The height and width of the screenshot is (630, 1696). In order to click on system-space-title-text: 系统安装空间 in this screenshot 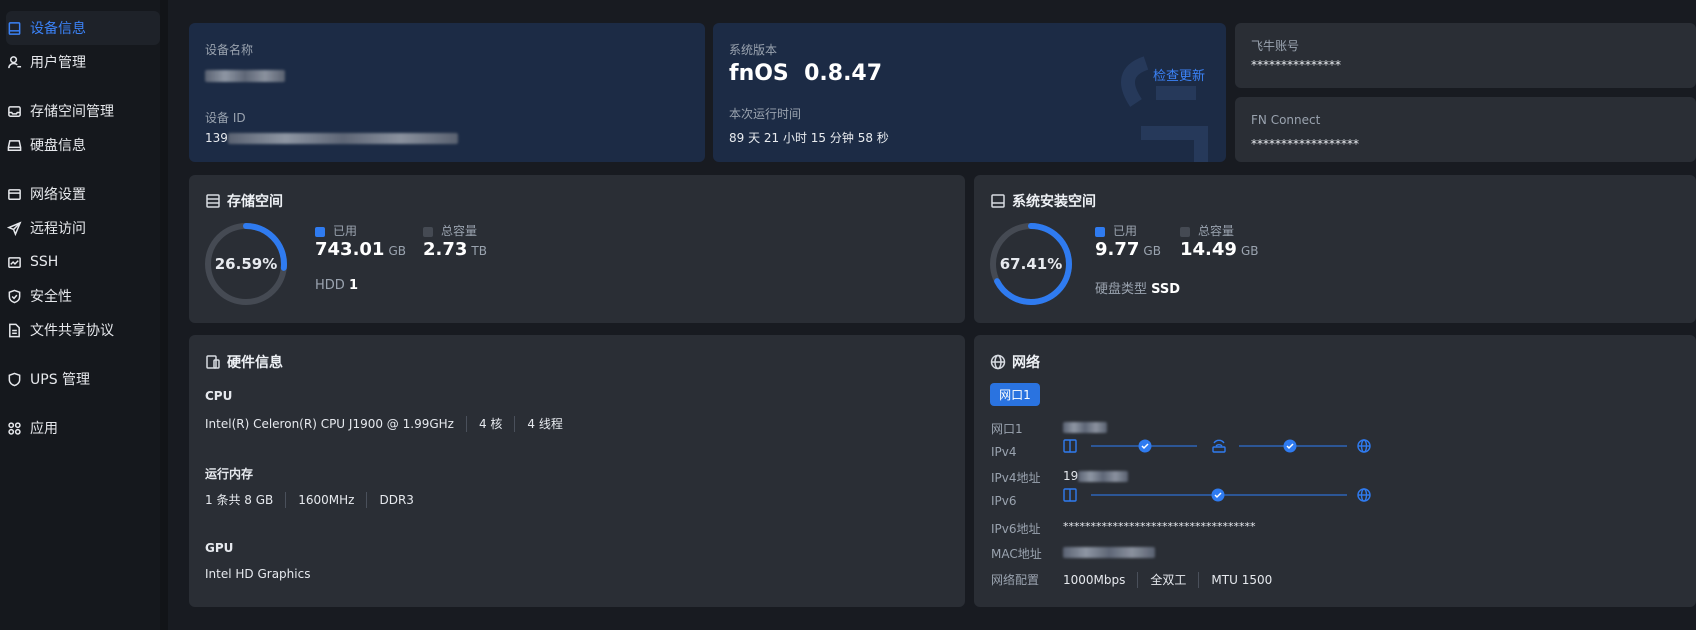, I will do `click(1054, 202)`.